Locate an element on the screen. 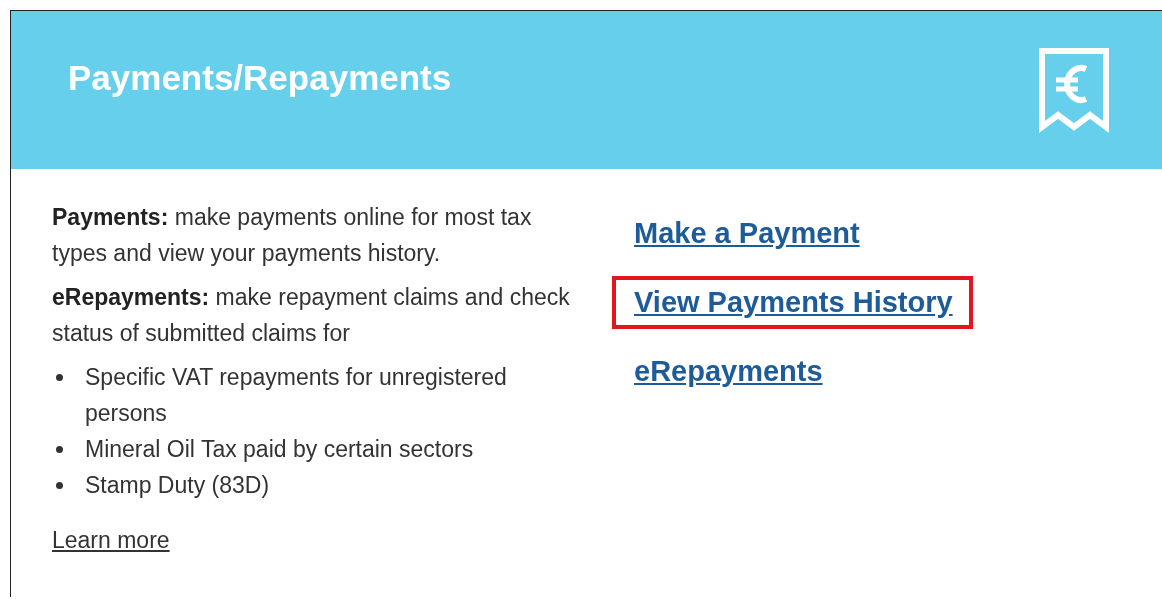 The width and height of the screenshot is (1162, 599). bullet-text: Mineral Oil Tax paid by certain sectors is located at coordinates (280, 449).